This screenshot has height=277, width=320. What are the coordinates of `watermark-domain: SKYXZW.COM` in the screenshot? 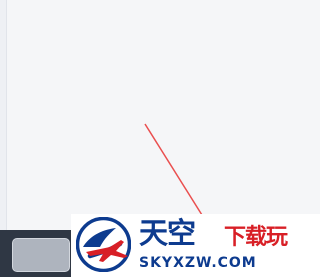 It's located at (198, 263).